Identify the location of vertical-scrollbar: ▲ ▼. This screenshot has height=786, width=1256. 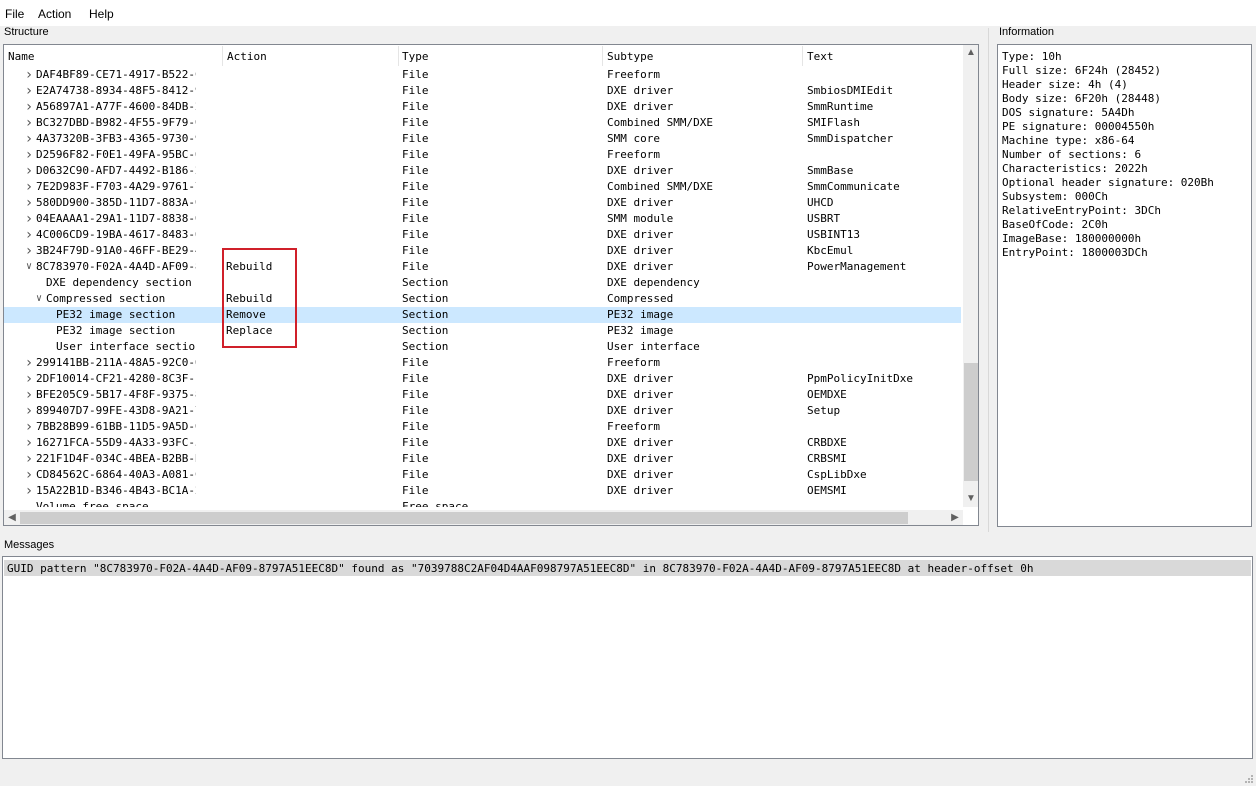
(970, 276).